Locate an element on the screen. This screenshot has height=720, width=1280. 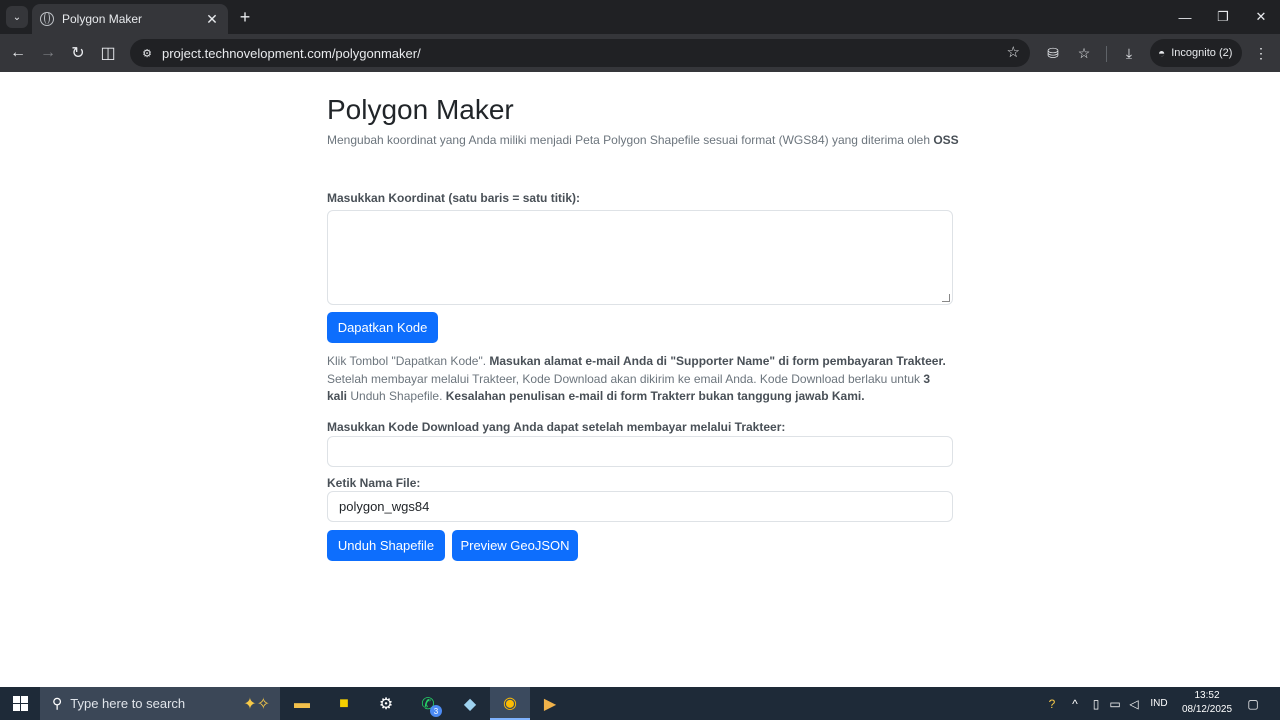
incognito-icon: ◓ is located at coordinates (1162, 53).